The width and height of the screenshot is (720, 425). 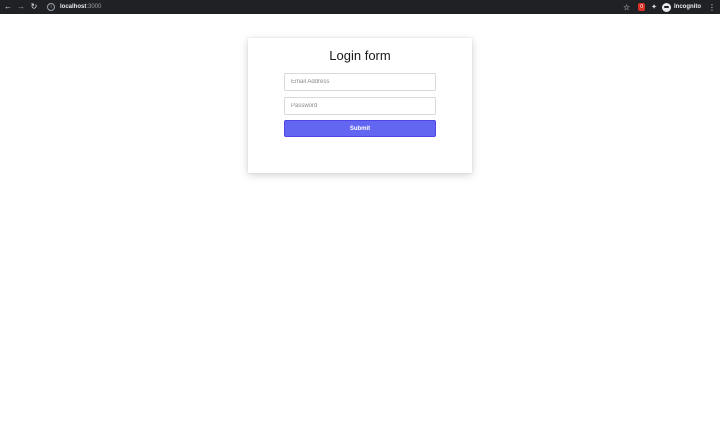 What do you see at coordinates (51, 7) in the screenshot?
I see `info-icon: i` at bounding box center [51, 7].